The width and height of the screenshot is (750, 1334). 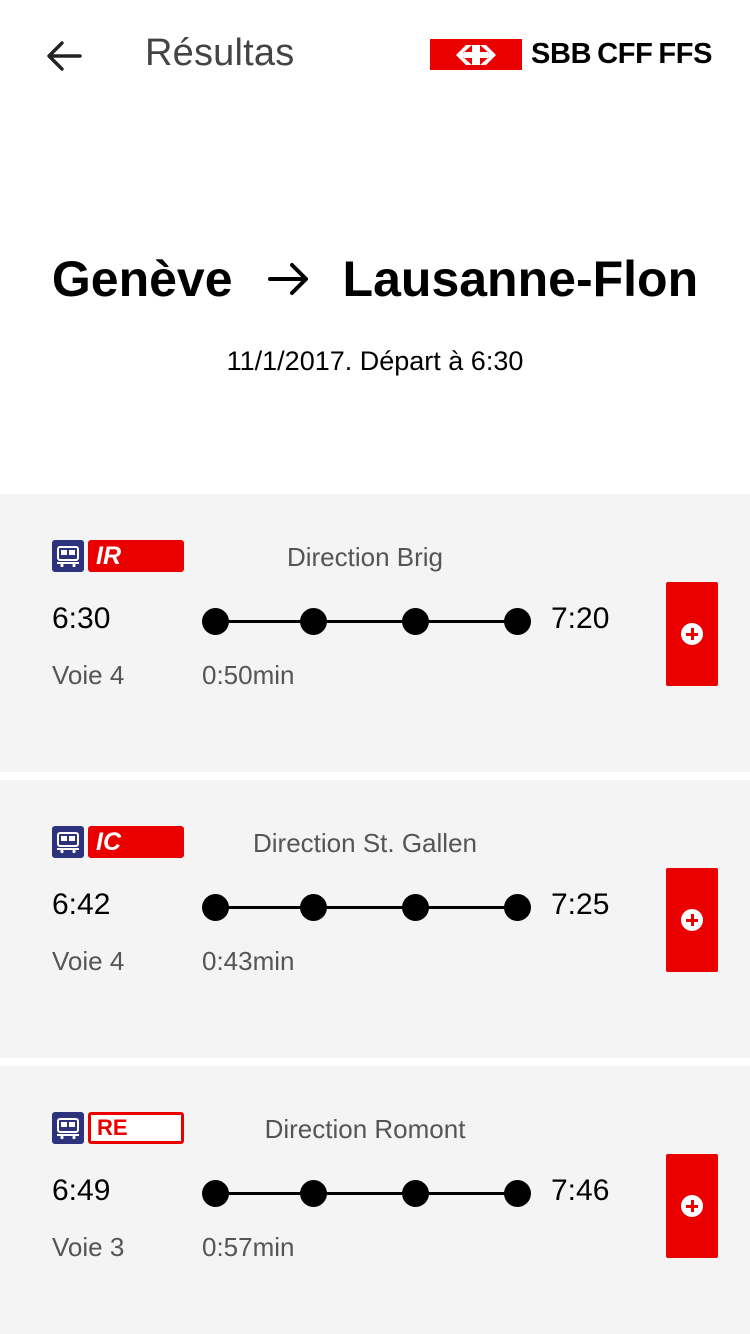 What do you see at coordinates (365, 557) in the screenshot?
I see `direction-label: Direction Brig` at bounding box center [365, 557].